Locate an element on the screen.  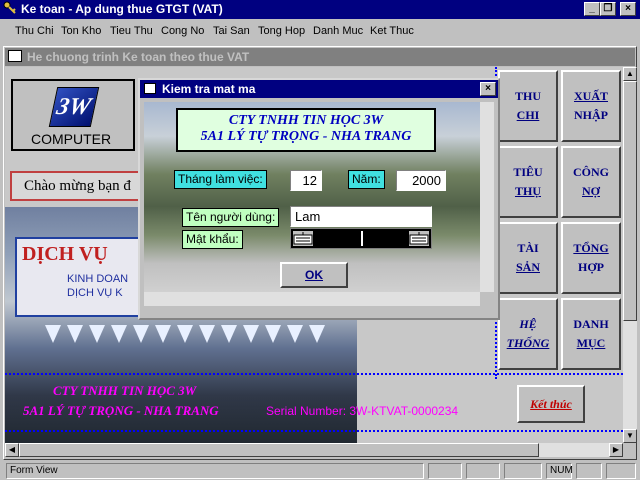
username-label: Tên người dùng: is located at coordinates (231, 217).